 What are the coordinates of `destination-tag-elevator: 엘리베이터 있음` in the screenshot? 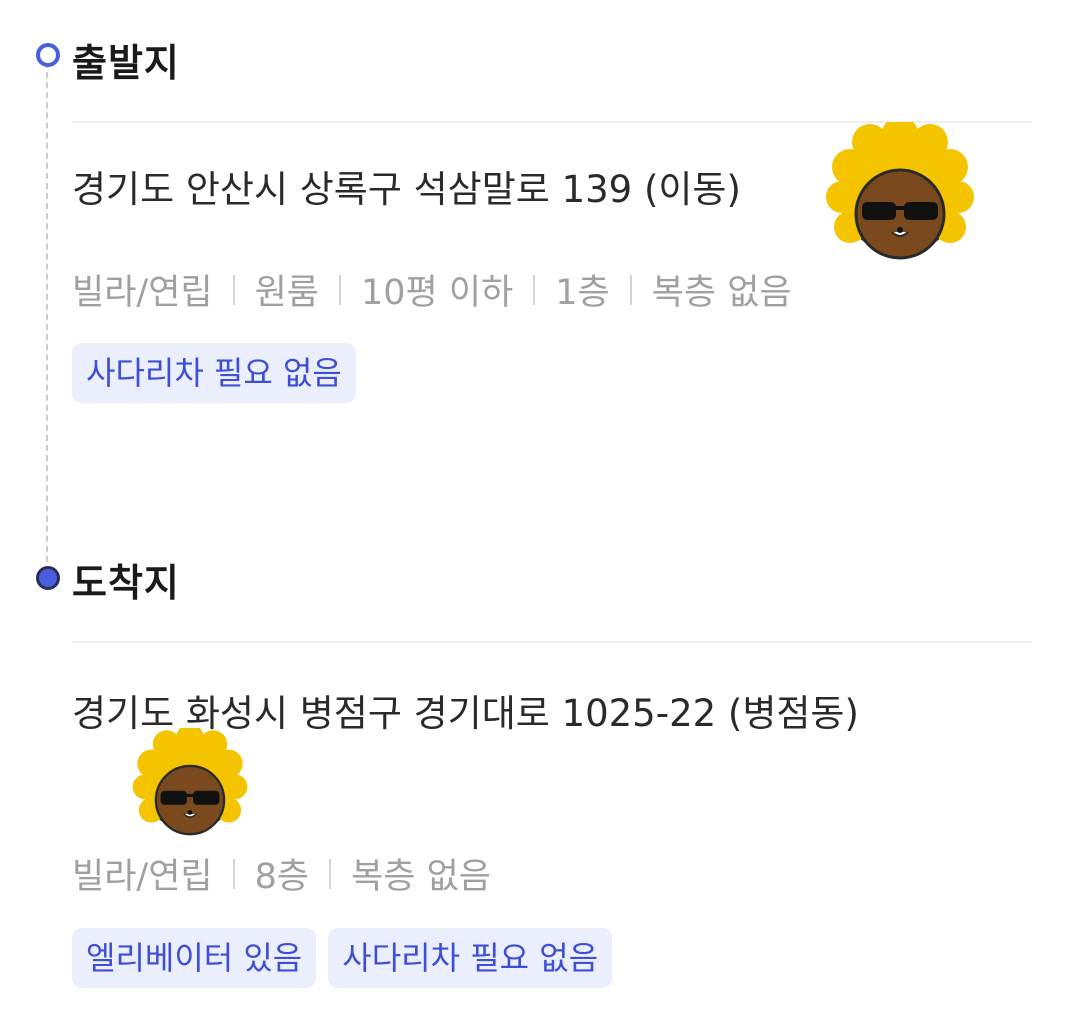 It's located at (194, 958).